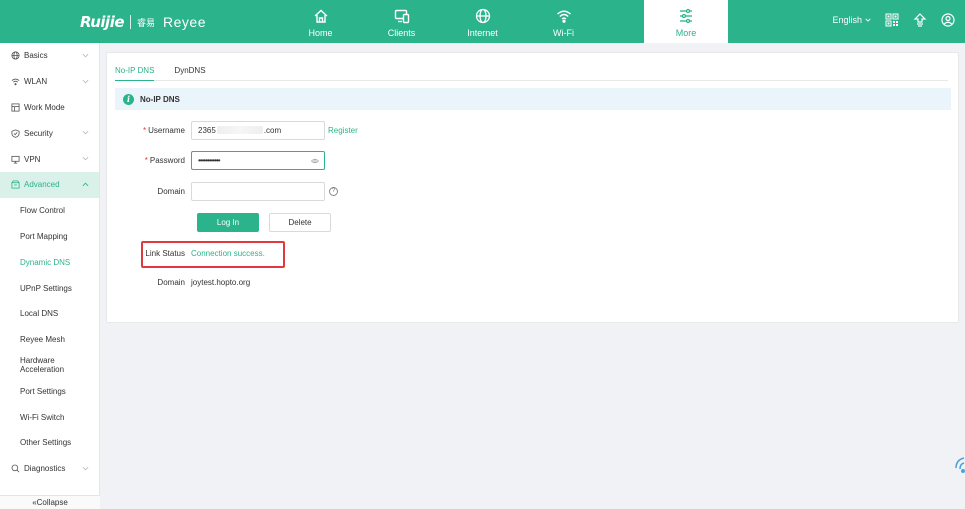 The height and width of the screenshot is (509, 965). What do you see at coordinates (49, 56) in the screenshot?
I see `sidebar-item-basics: Basics` at bounding box center [49, 56].